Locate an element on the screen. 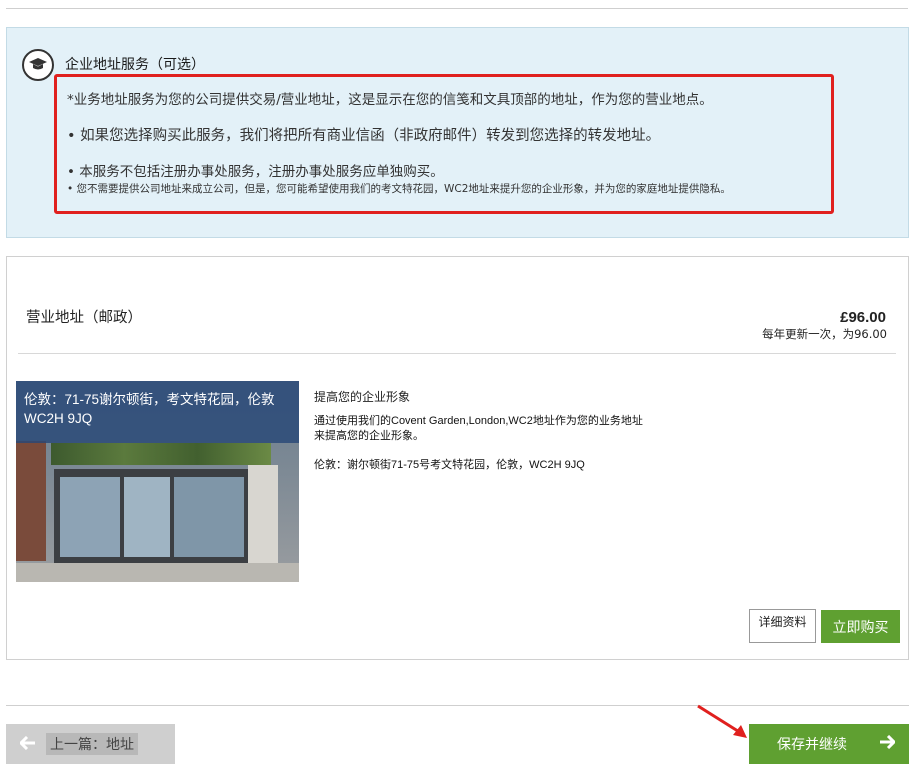 This screenshot has width=924, height=766. buy-now-button: 立即购买 is located at coordinates (860, 626).